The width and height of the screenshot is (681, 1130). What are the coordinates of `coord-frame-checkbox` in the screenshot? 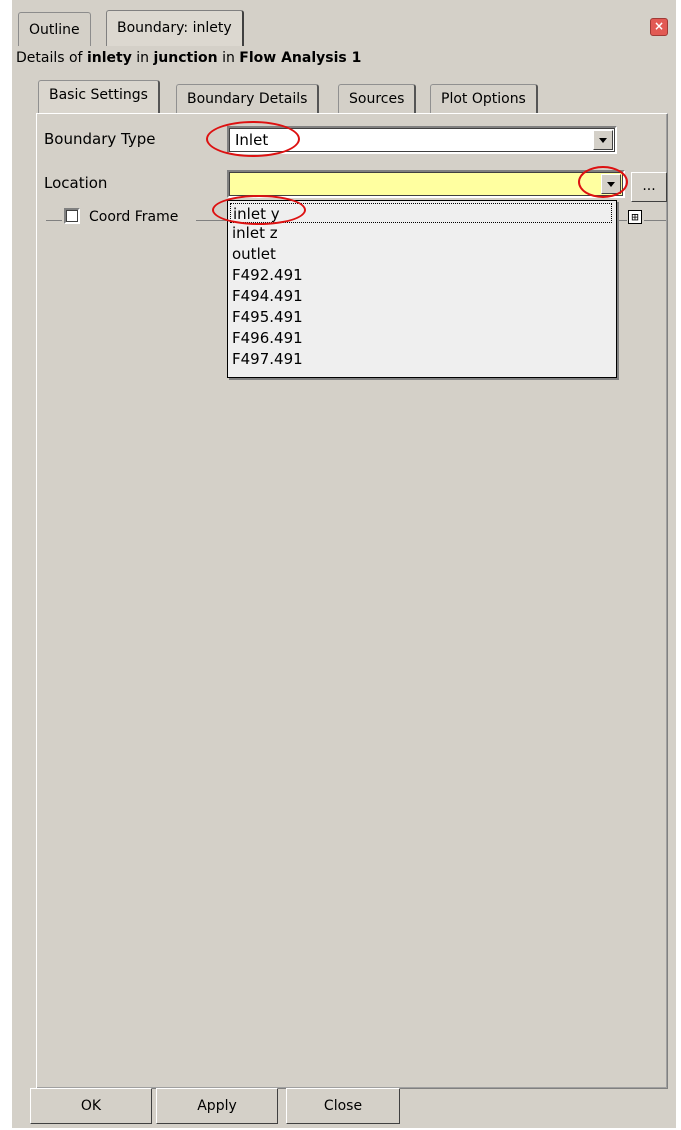 It's located at (72, 216).